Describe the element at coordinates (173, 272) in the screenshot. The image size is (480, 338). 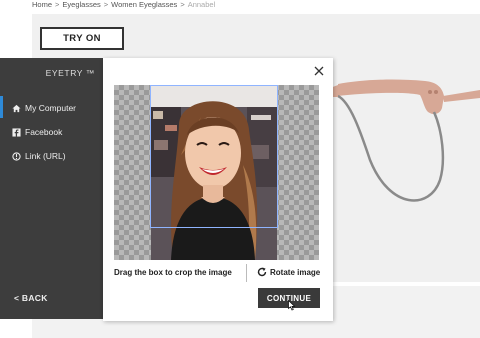
I see `crop-hint: Drag the box to crop the image` at that location.